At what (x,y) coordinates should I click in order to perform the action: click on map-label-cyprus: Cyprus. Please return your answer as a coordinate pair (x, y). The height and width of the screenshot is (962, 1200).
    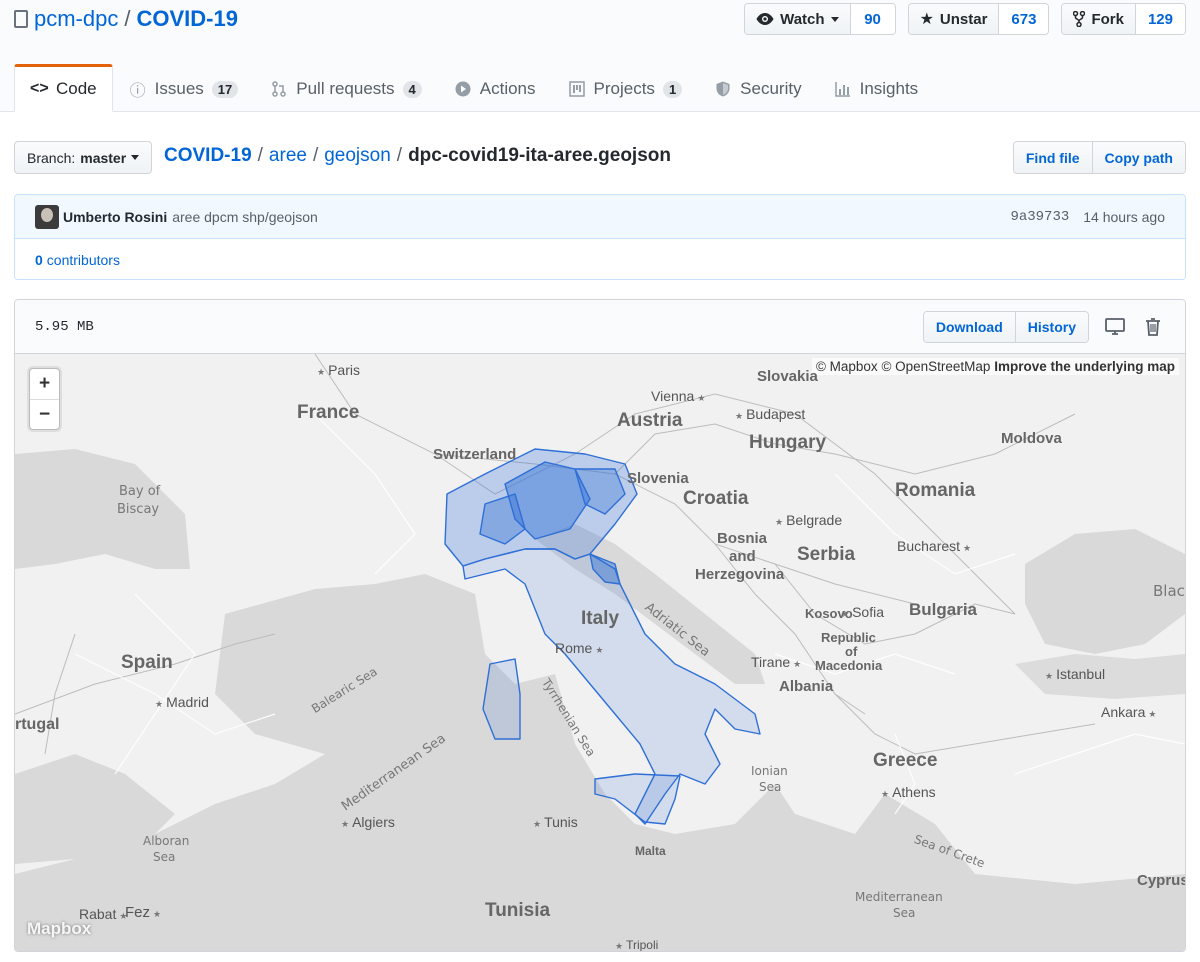
    Looking at the image, I should click on (1161, 880).